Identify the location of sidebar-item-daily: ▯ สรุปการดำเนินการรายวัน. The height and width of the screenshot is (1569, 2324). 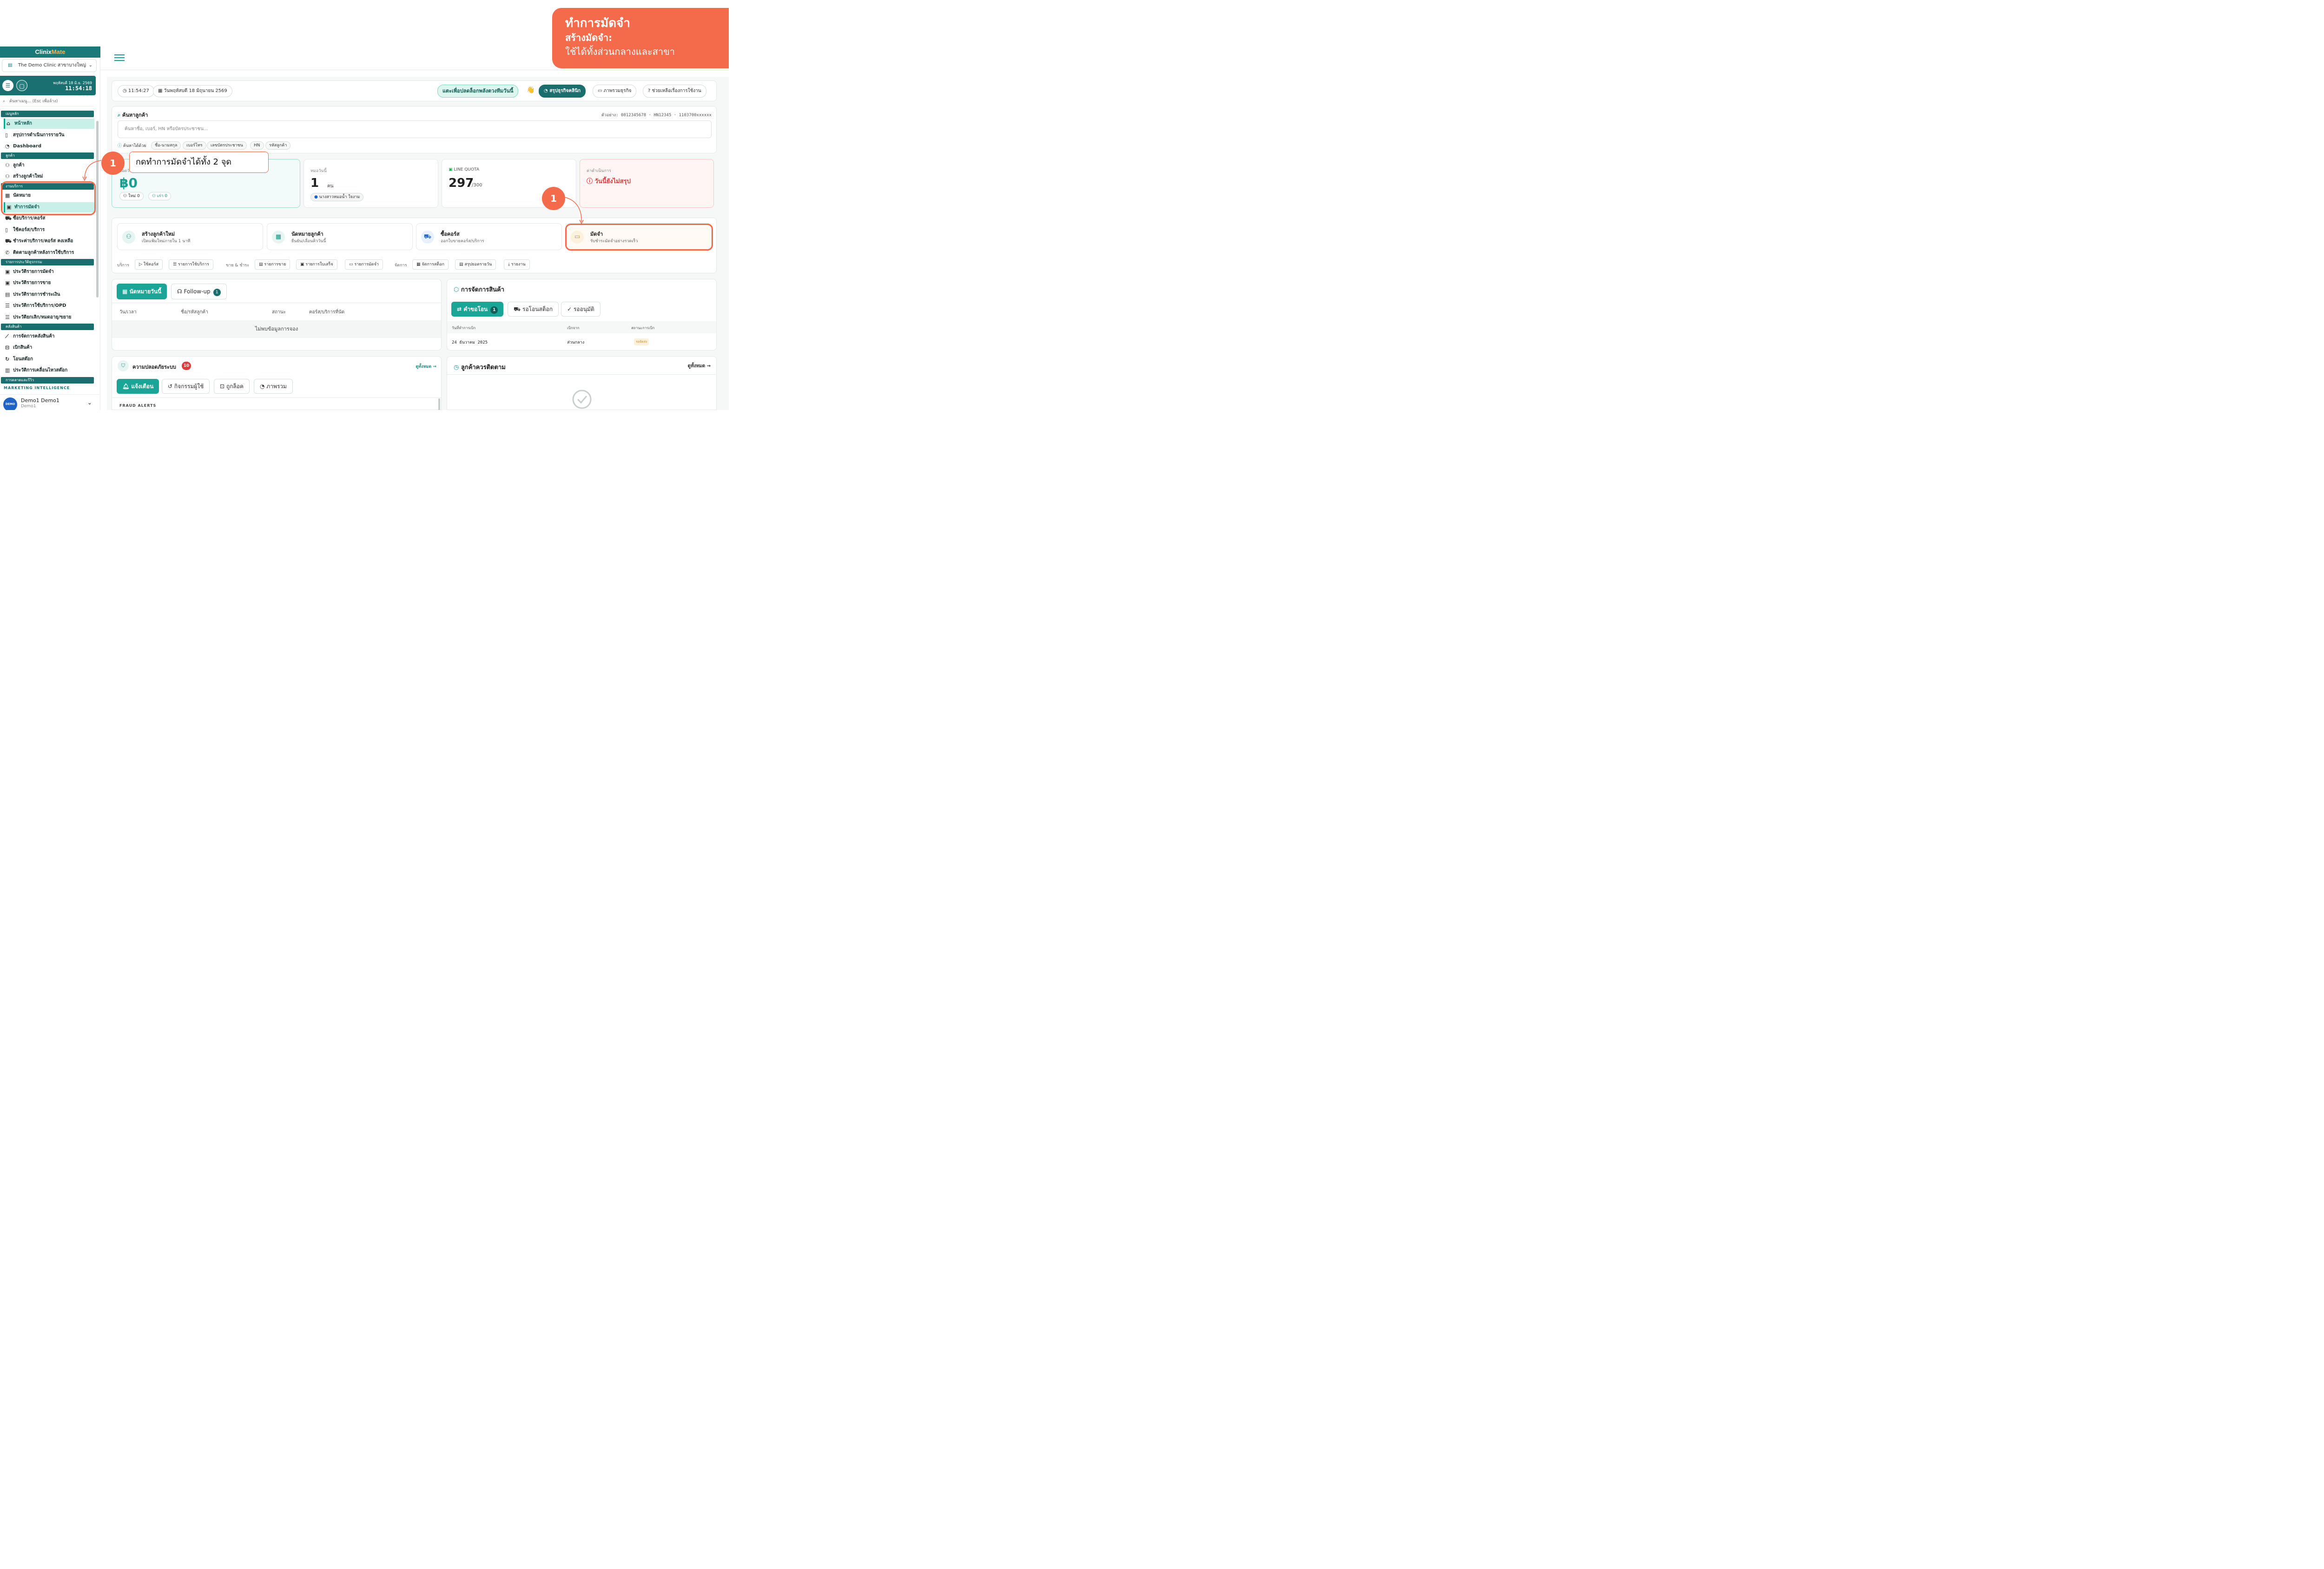
(49, 135).